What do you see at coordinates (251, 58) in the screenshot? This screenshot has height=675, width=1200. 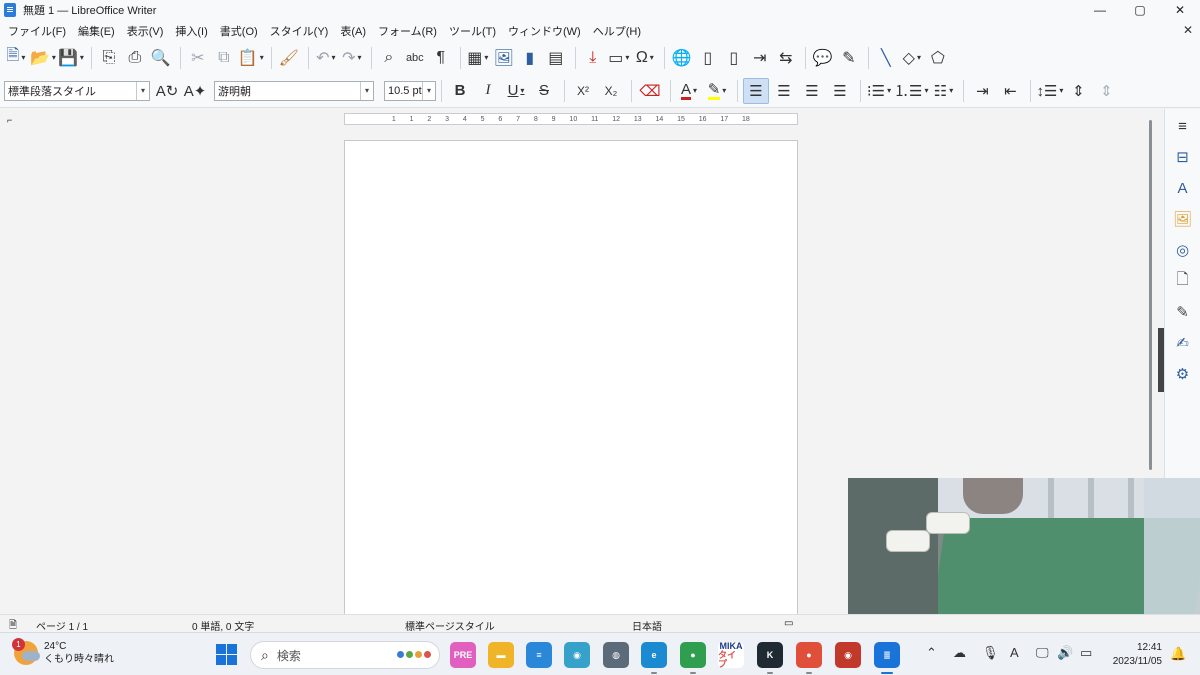 I see `paste-icon: 📋 ▾` at bounding box center [251, 58].